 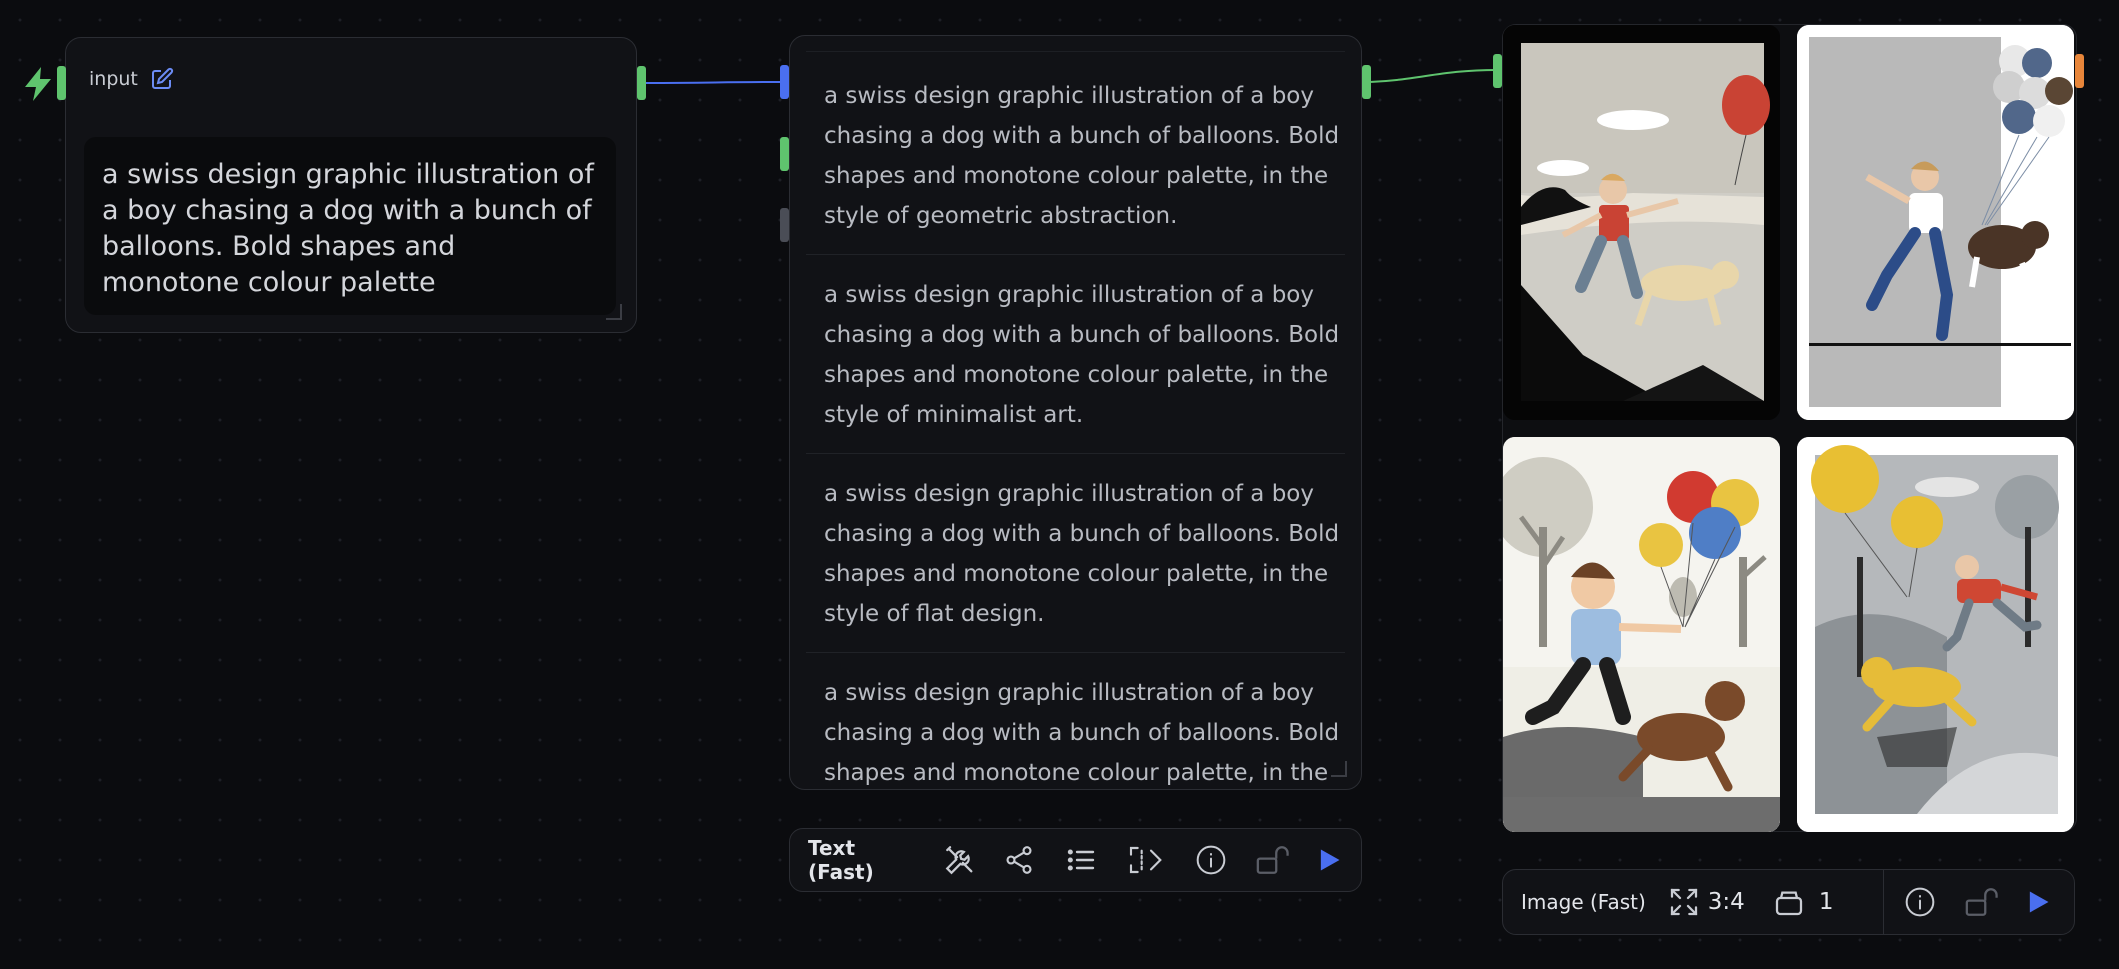 What do you see at coordinates (38, 84) in the screenshot?
I see `lightning-icon` at bounding box center [38, 84].